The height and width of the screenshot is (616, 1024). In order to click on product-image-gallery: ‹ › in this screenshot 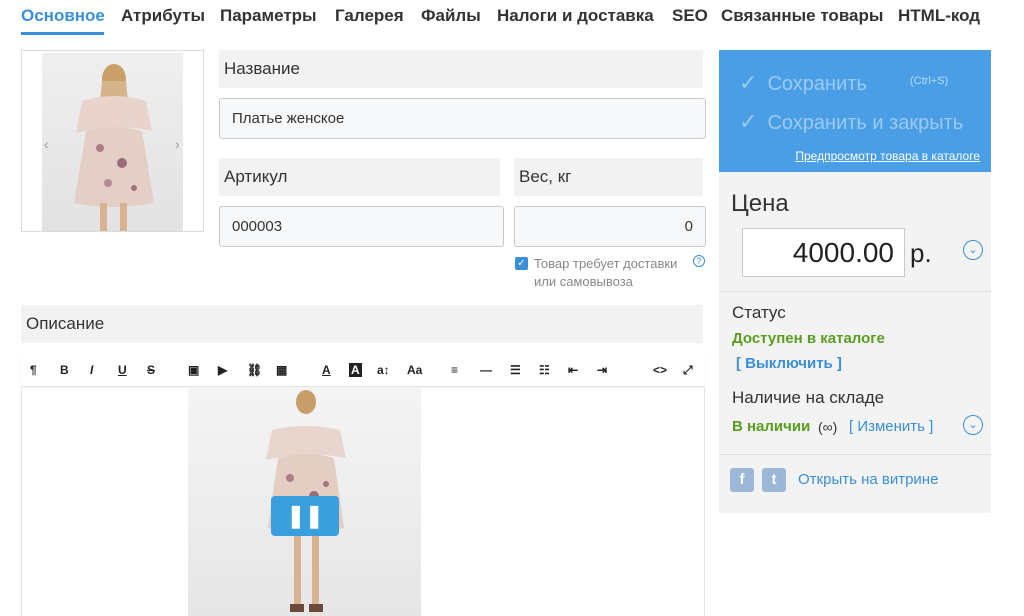, I will do `click(112, 141)`.